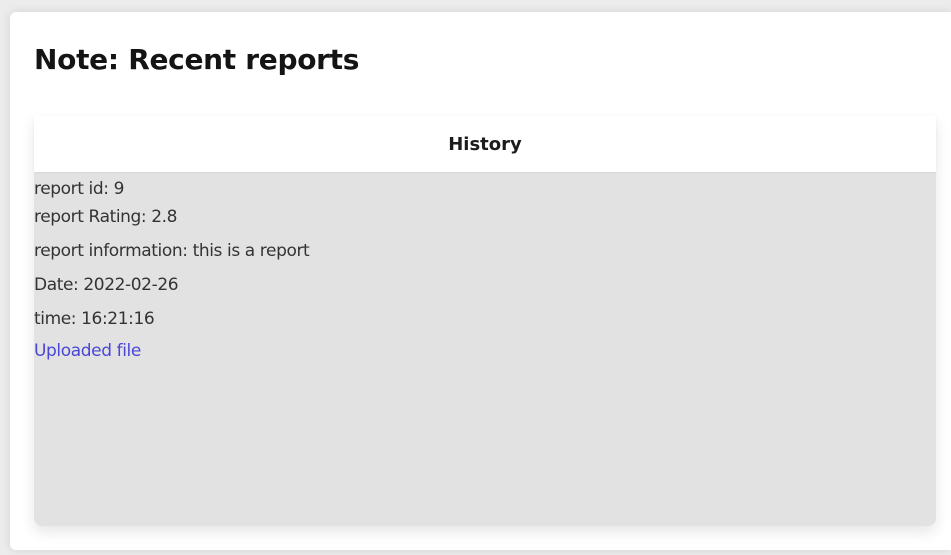 The height and width of the screenshot is (555, 951). Describe the element at coordinates (79, 189) in the screenshot. I see `report-id: report id: 9` at that location.